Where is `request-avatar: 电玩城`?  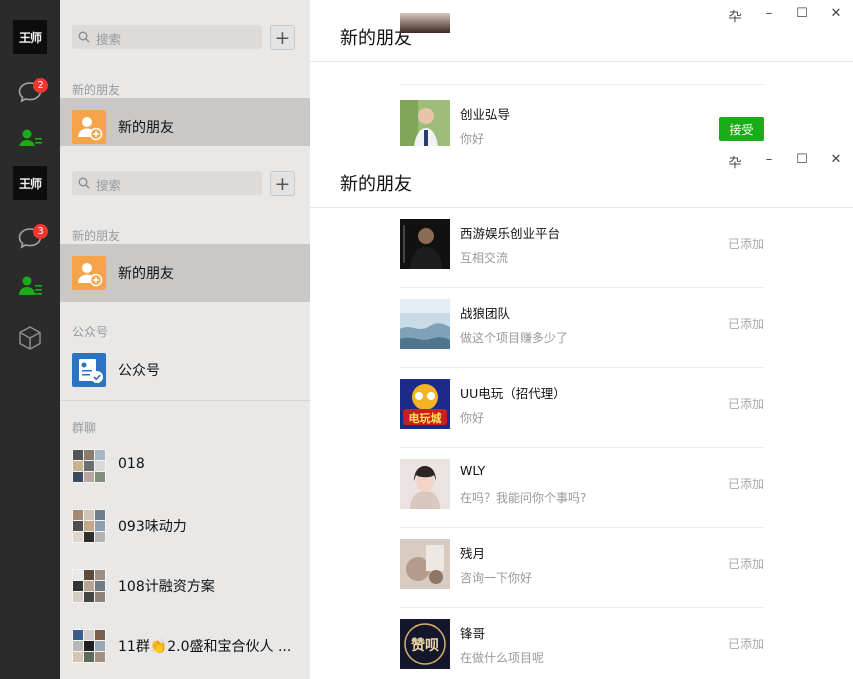 request-avatar: 电玩城 is located at coordinates (425, 404).